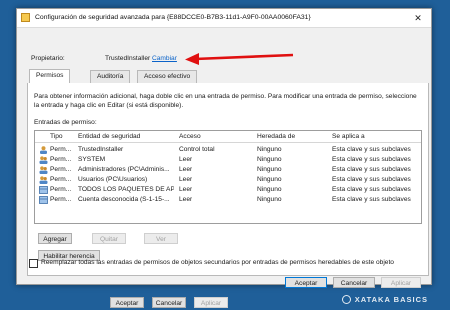 The height and width of the screenshot is (310, 450). Describe the element at coordinates (276, 136) in the screenshot. I see `column-inherited-from: Heredada de` at that location.